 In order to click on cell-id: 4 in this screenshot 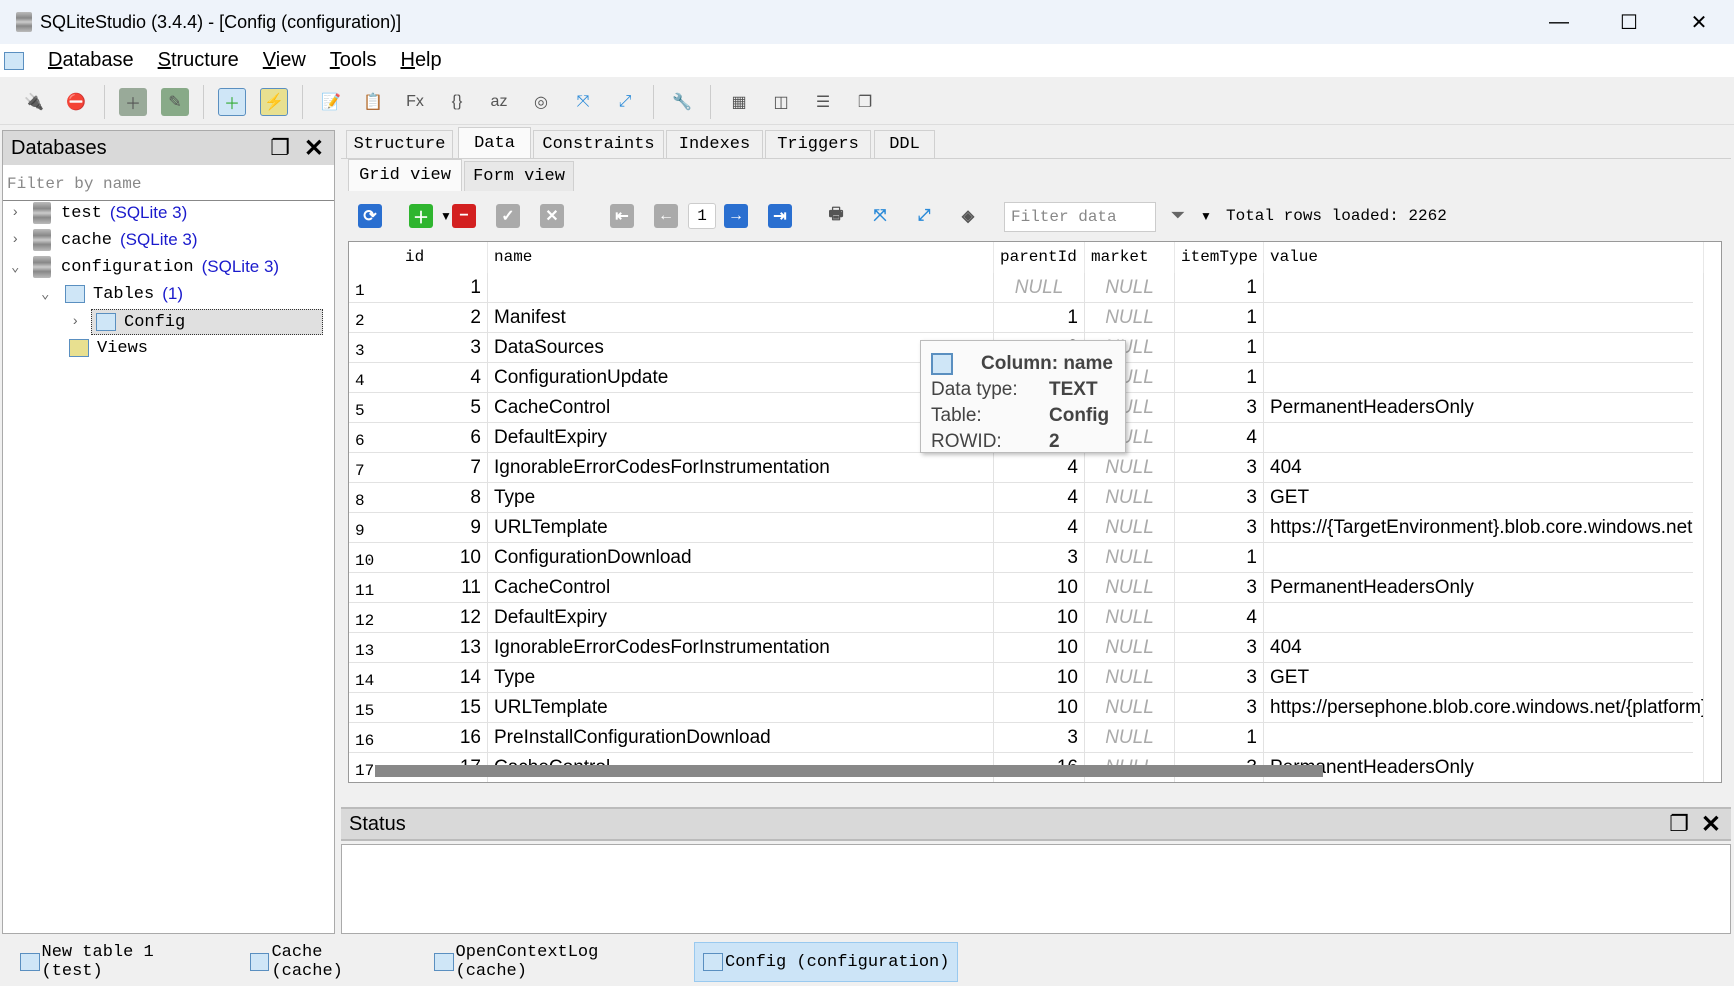, I will do `click(443, 378)`.